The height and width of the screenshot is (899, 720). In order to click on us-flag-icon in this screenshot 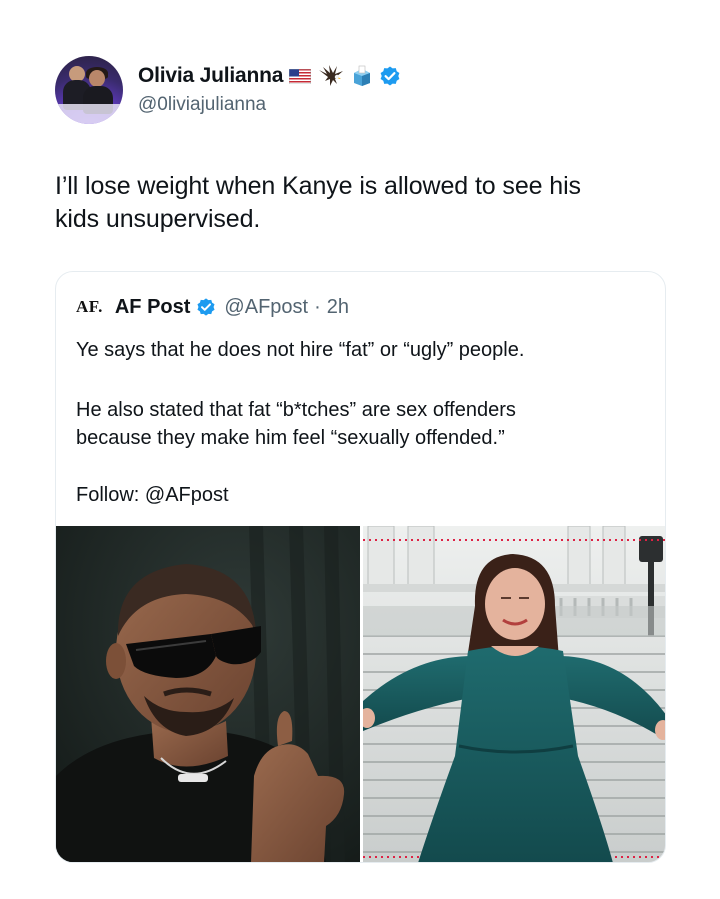, I will do `click(300, 76)`.